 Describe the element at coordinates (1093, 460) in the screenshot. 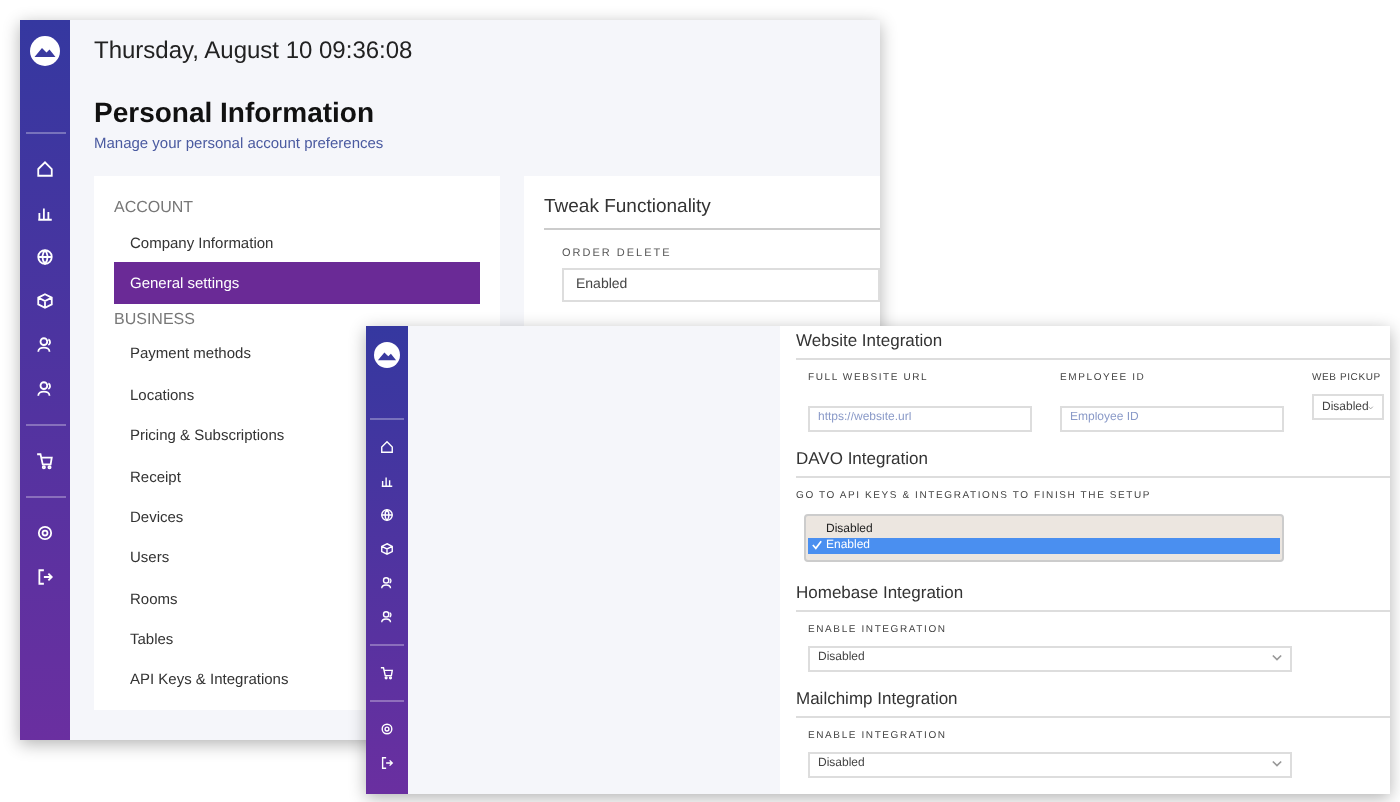

I see `section-heading: DAVO Integration` at that location.